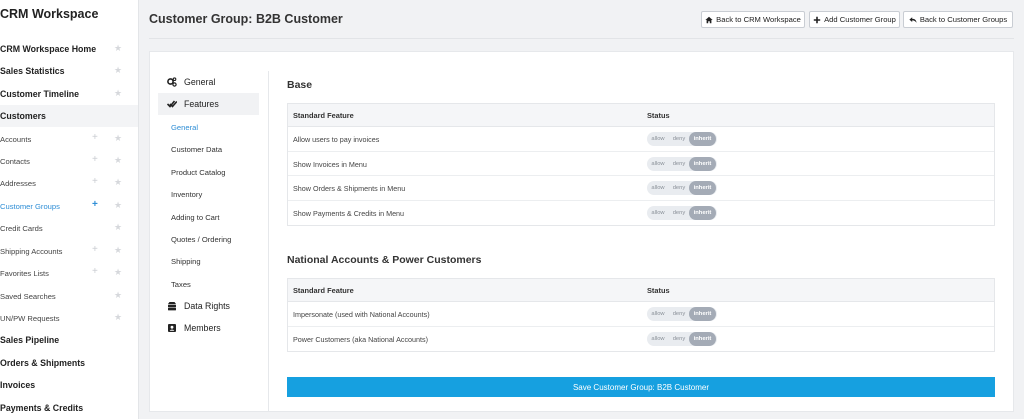 This screenshot has width=1024, height=419. I want to click on feature-name: Show Invoices in Menu, so click(330, 164).